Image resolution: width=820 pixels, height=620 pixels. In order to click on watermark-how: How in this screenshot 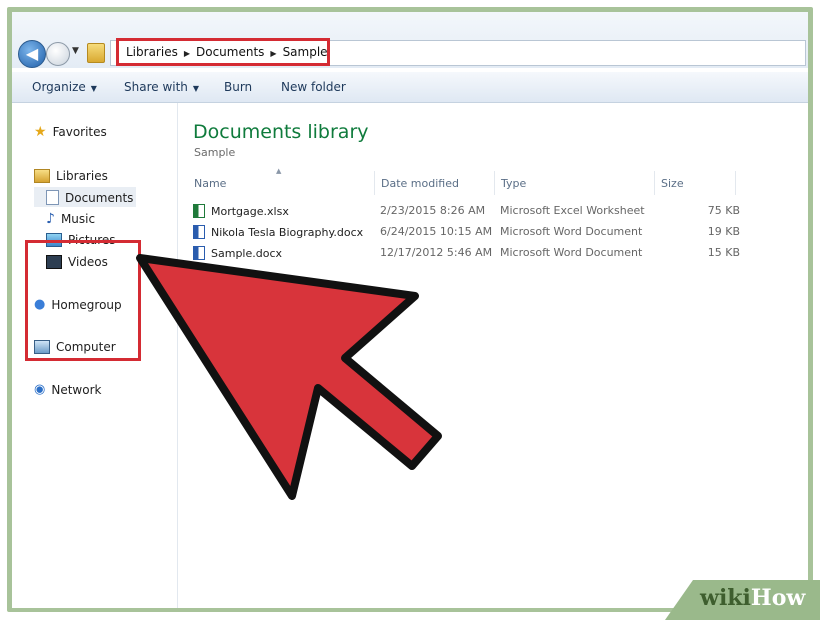, I will do `click(778, 598)`.